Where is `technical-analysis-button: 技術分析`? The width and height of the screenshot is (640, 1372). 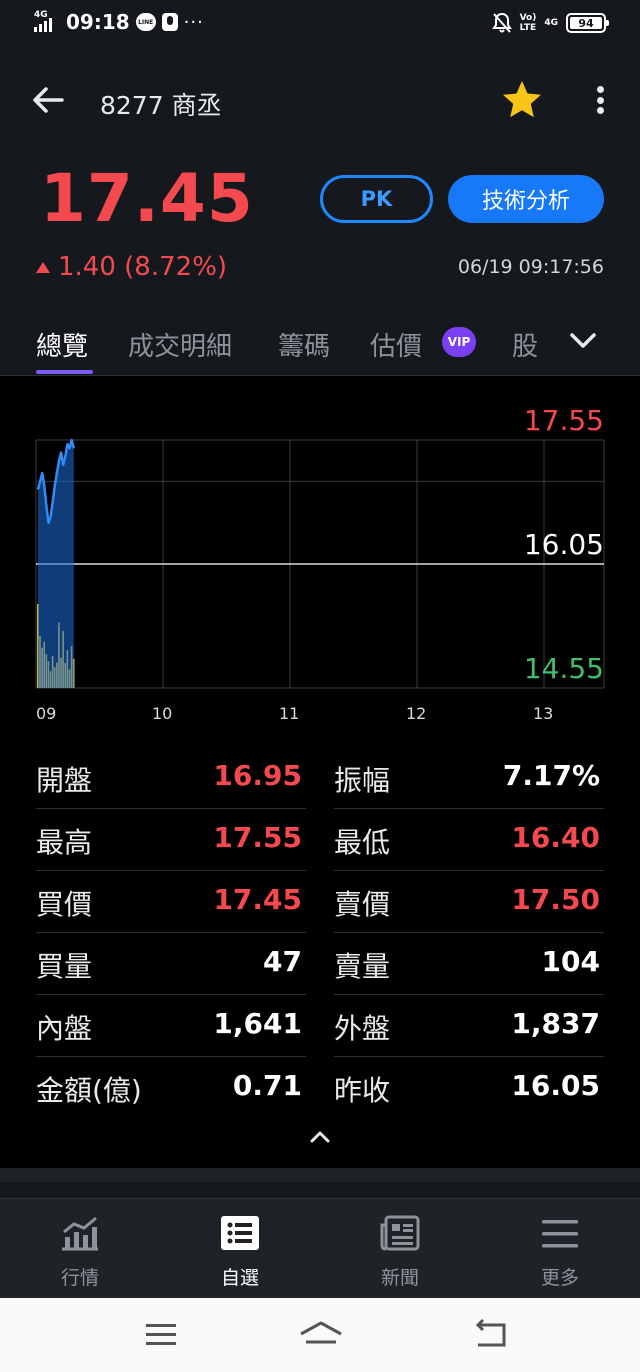
technical-analysis-button: 技術分析 is located at coordinates (526, 199).